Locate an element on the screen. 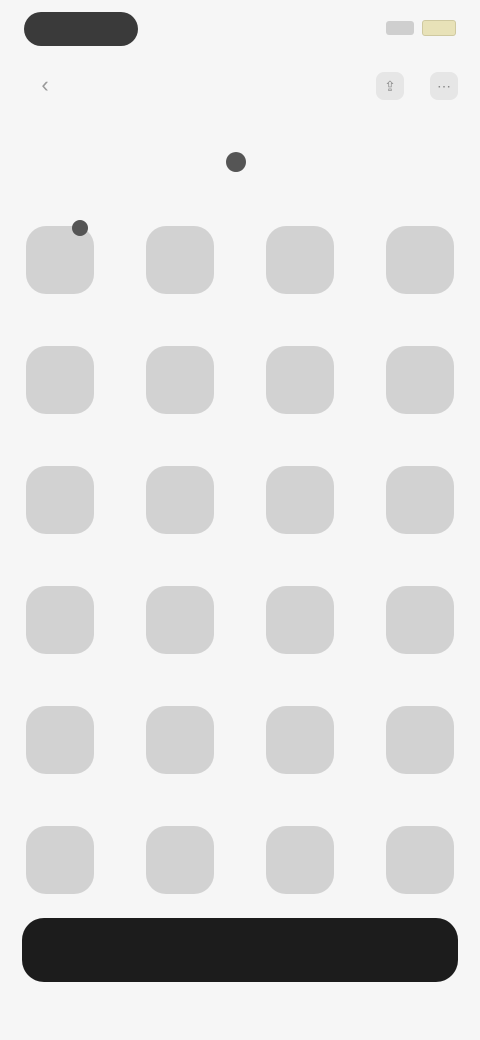  subheader is located at coordinates (240, 162).